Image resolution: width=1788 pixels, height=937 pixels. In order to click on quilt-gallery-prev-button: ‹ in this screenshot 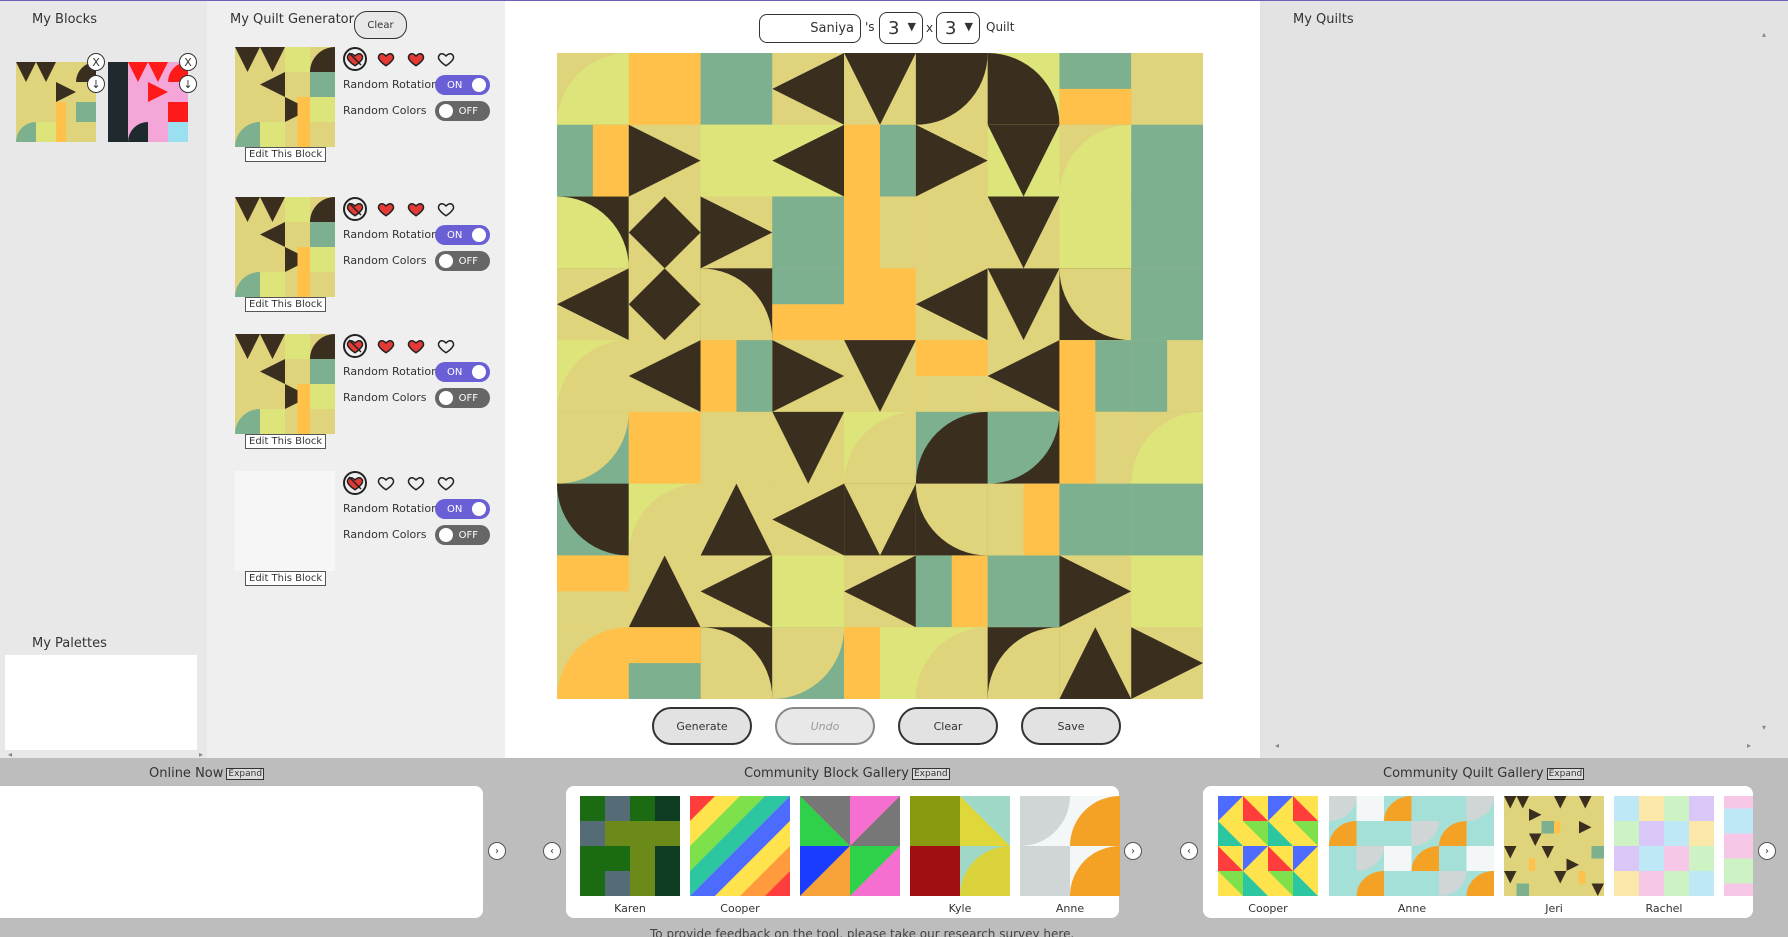, I will do `click(1189, 851)`.